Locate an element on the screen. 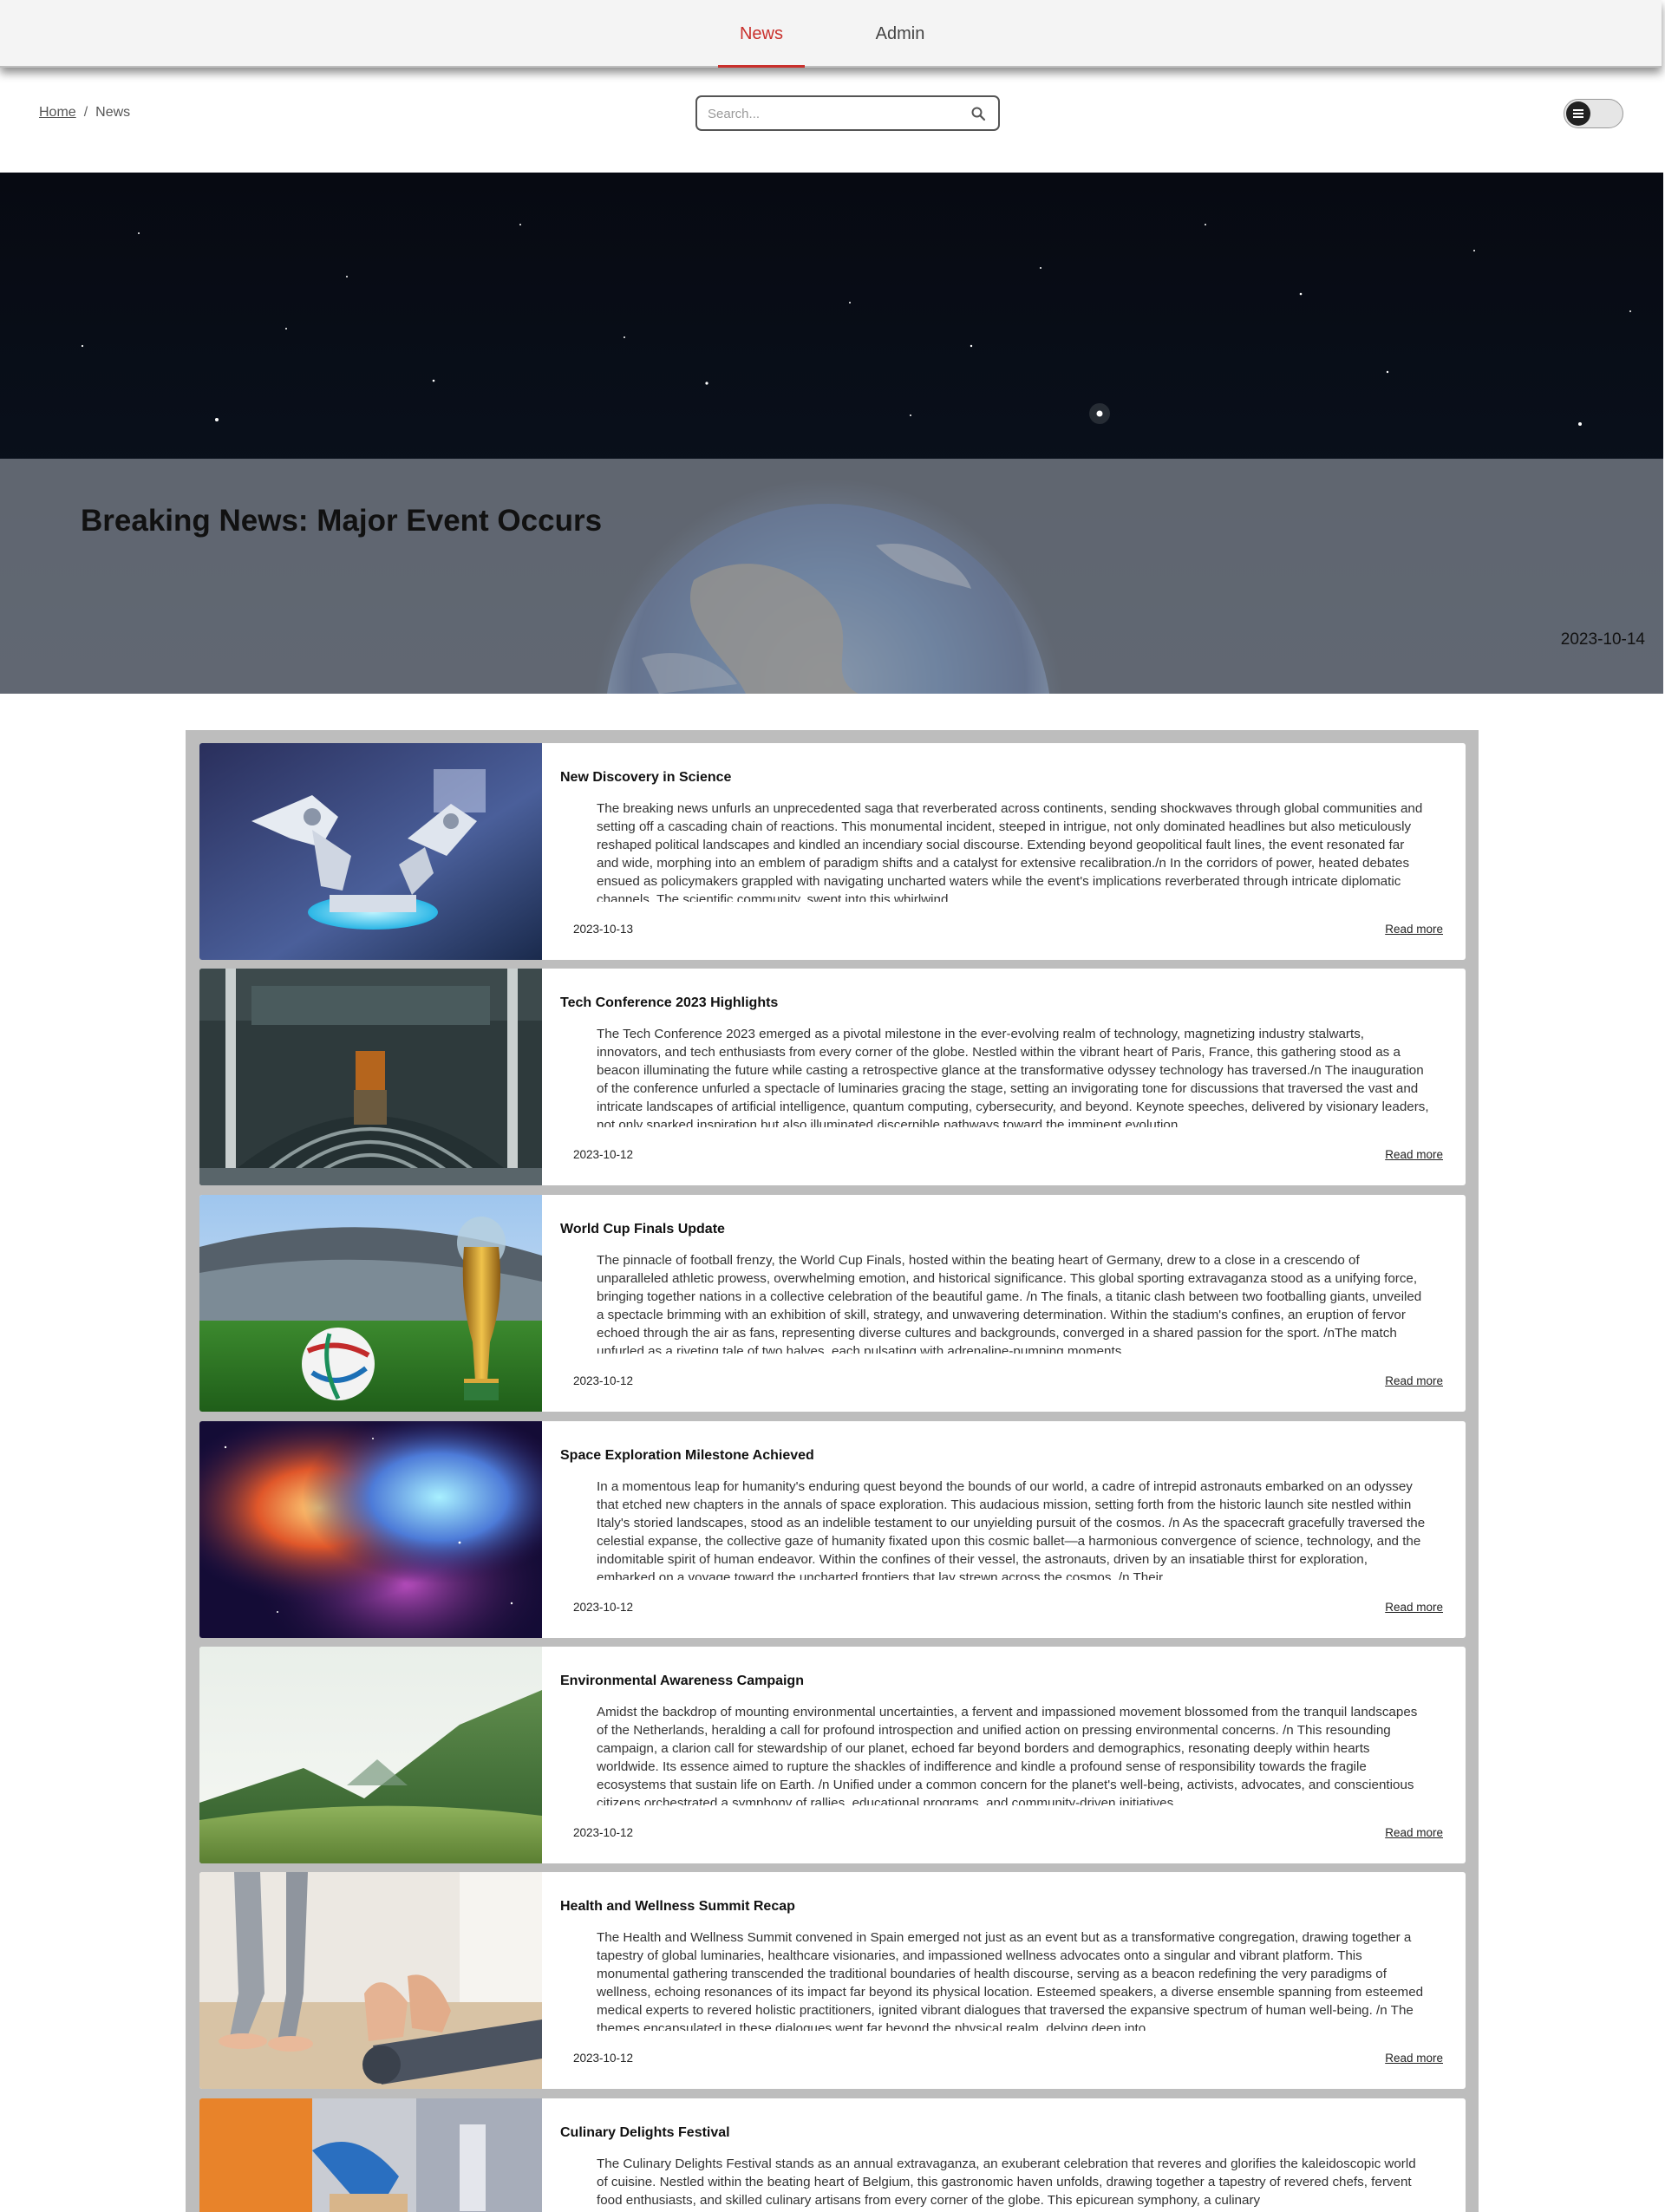 Image resolution: width=1665 pixels, height=2212 pixels. news-card-title: Environmental Awareness Campaign is located at coordinates (682, 1681).